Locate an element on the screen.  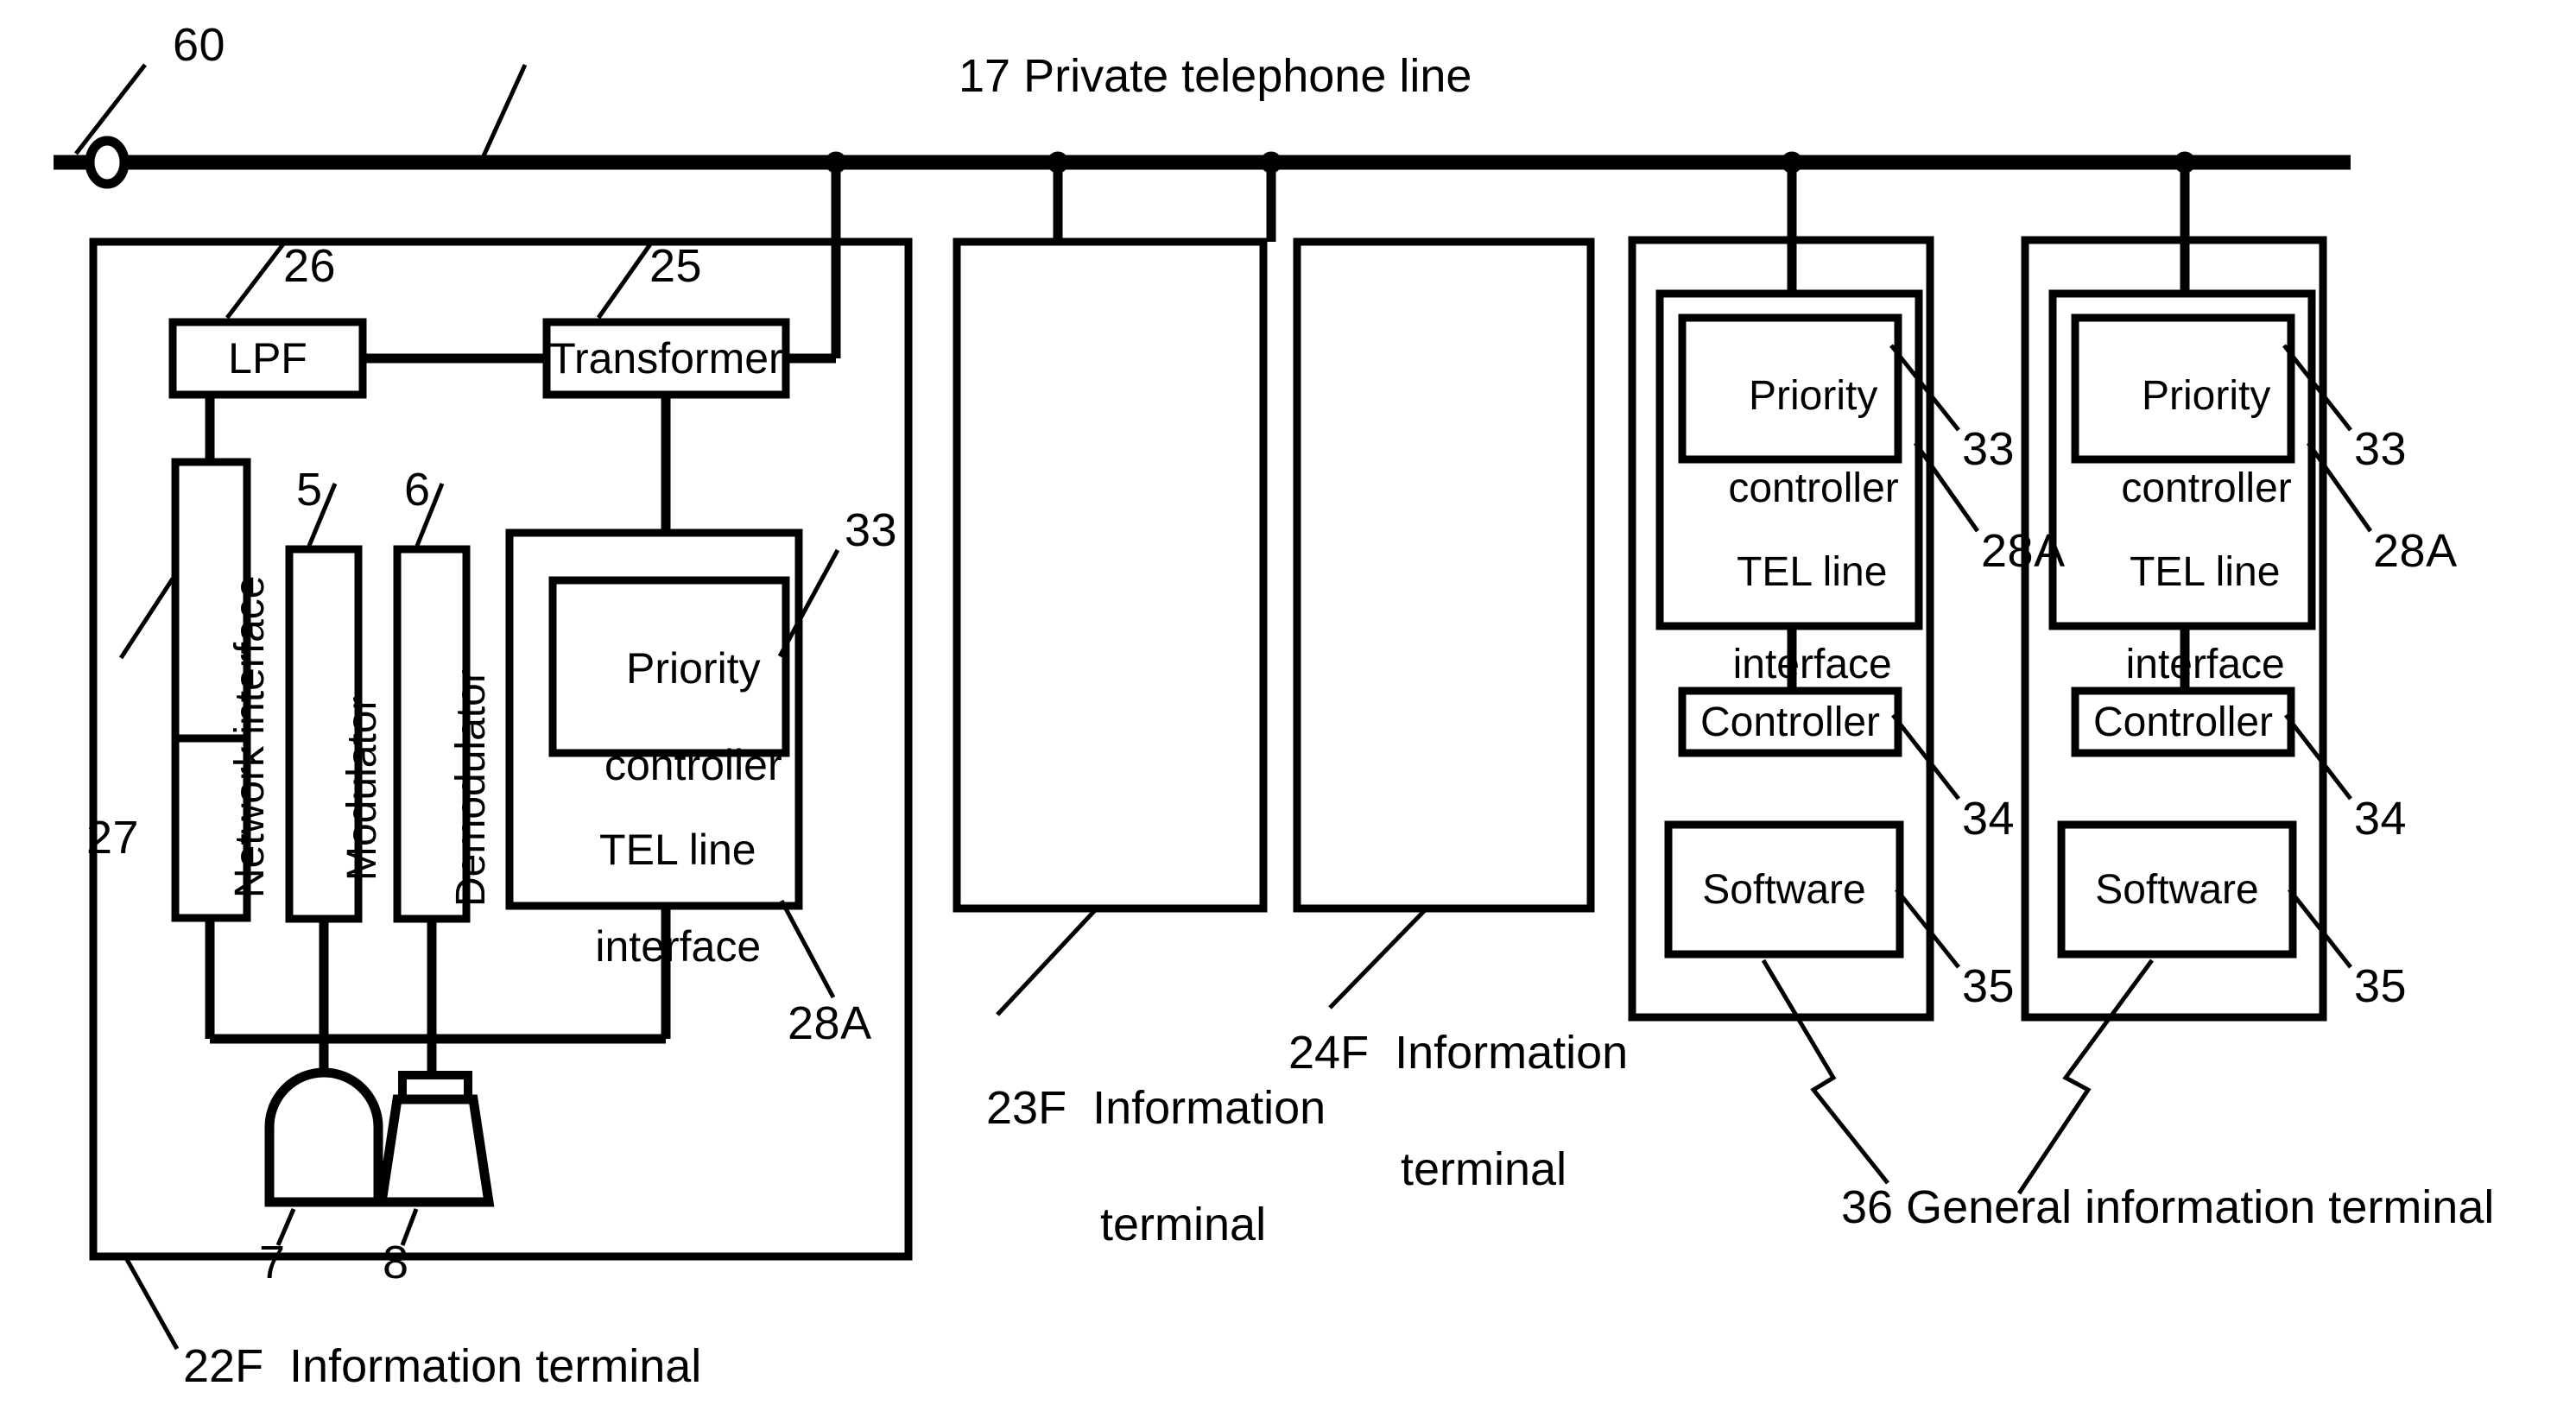
network-interface-label: Network interface is located at coordinates (250, 736).